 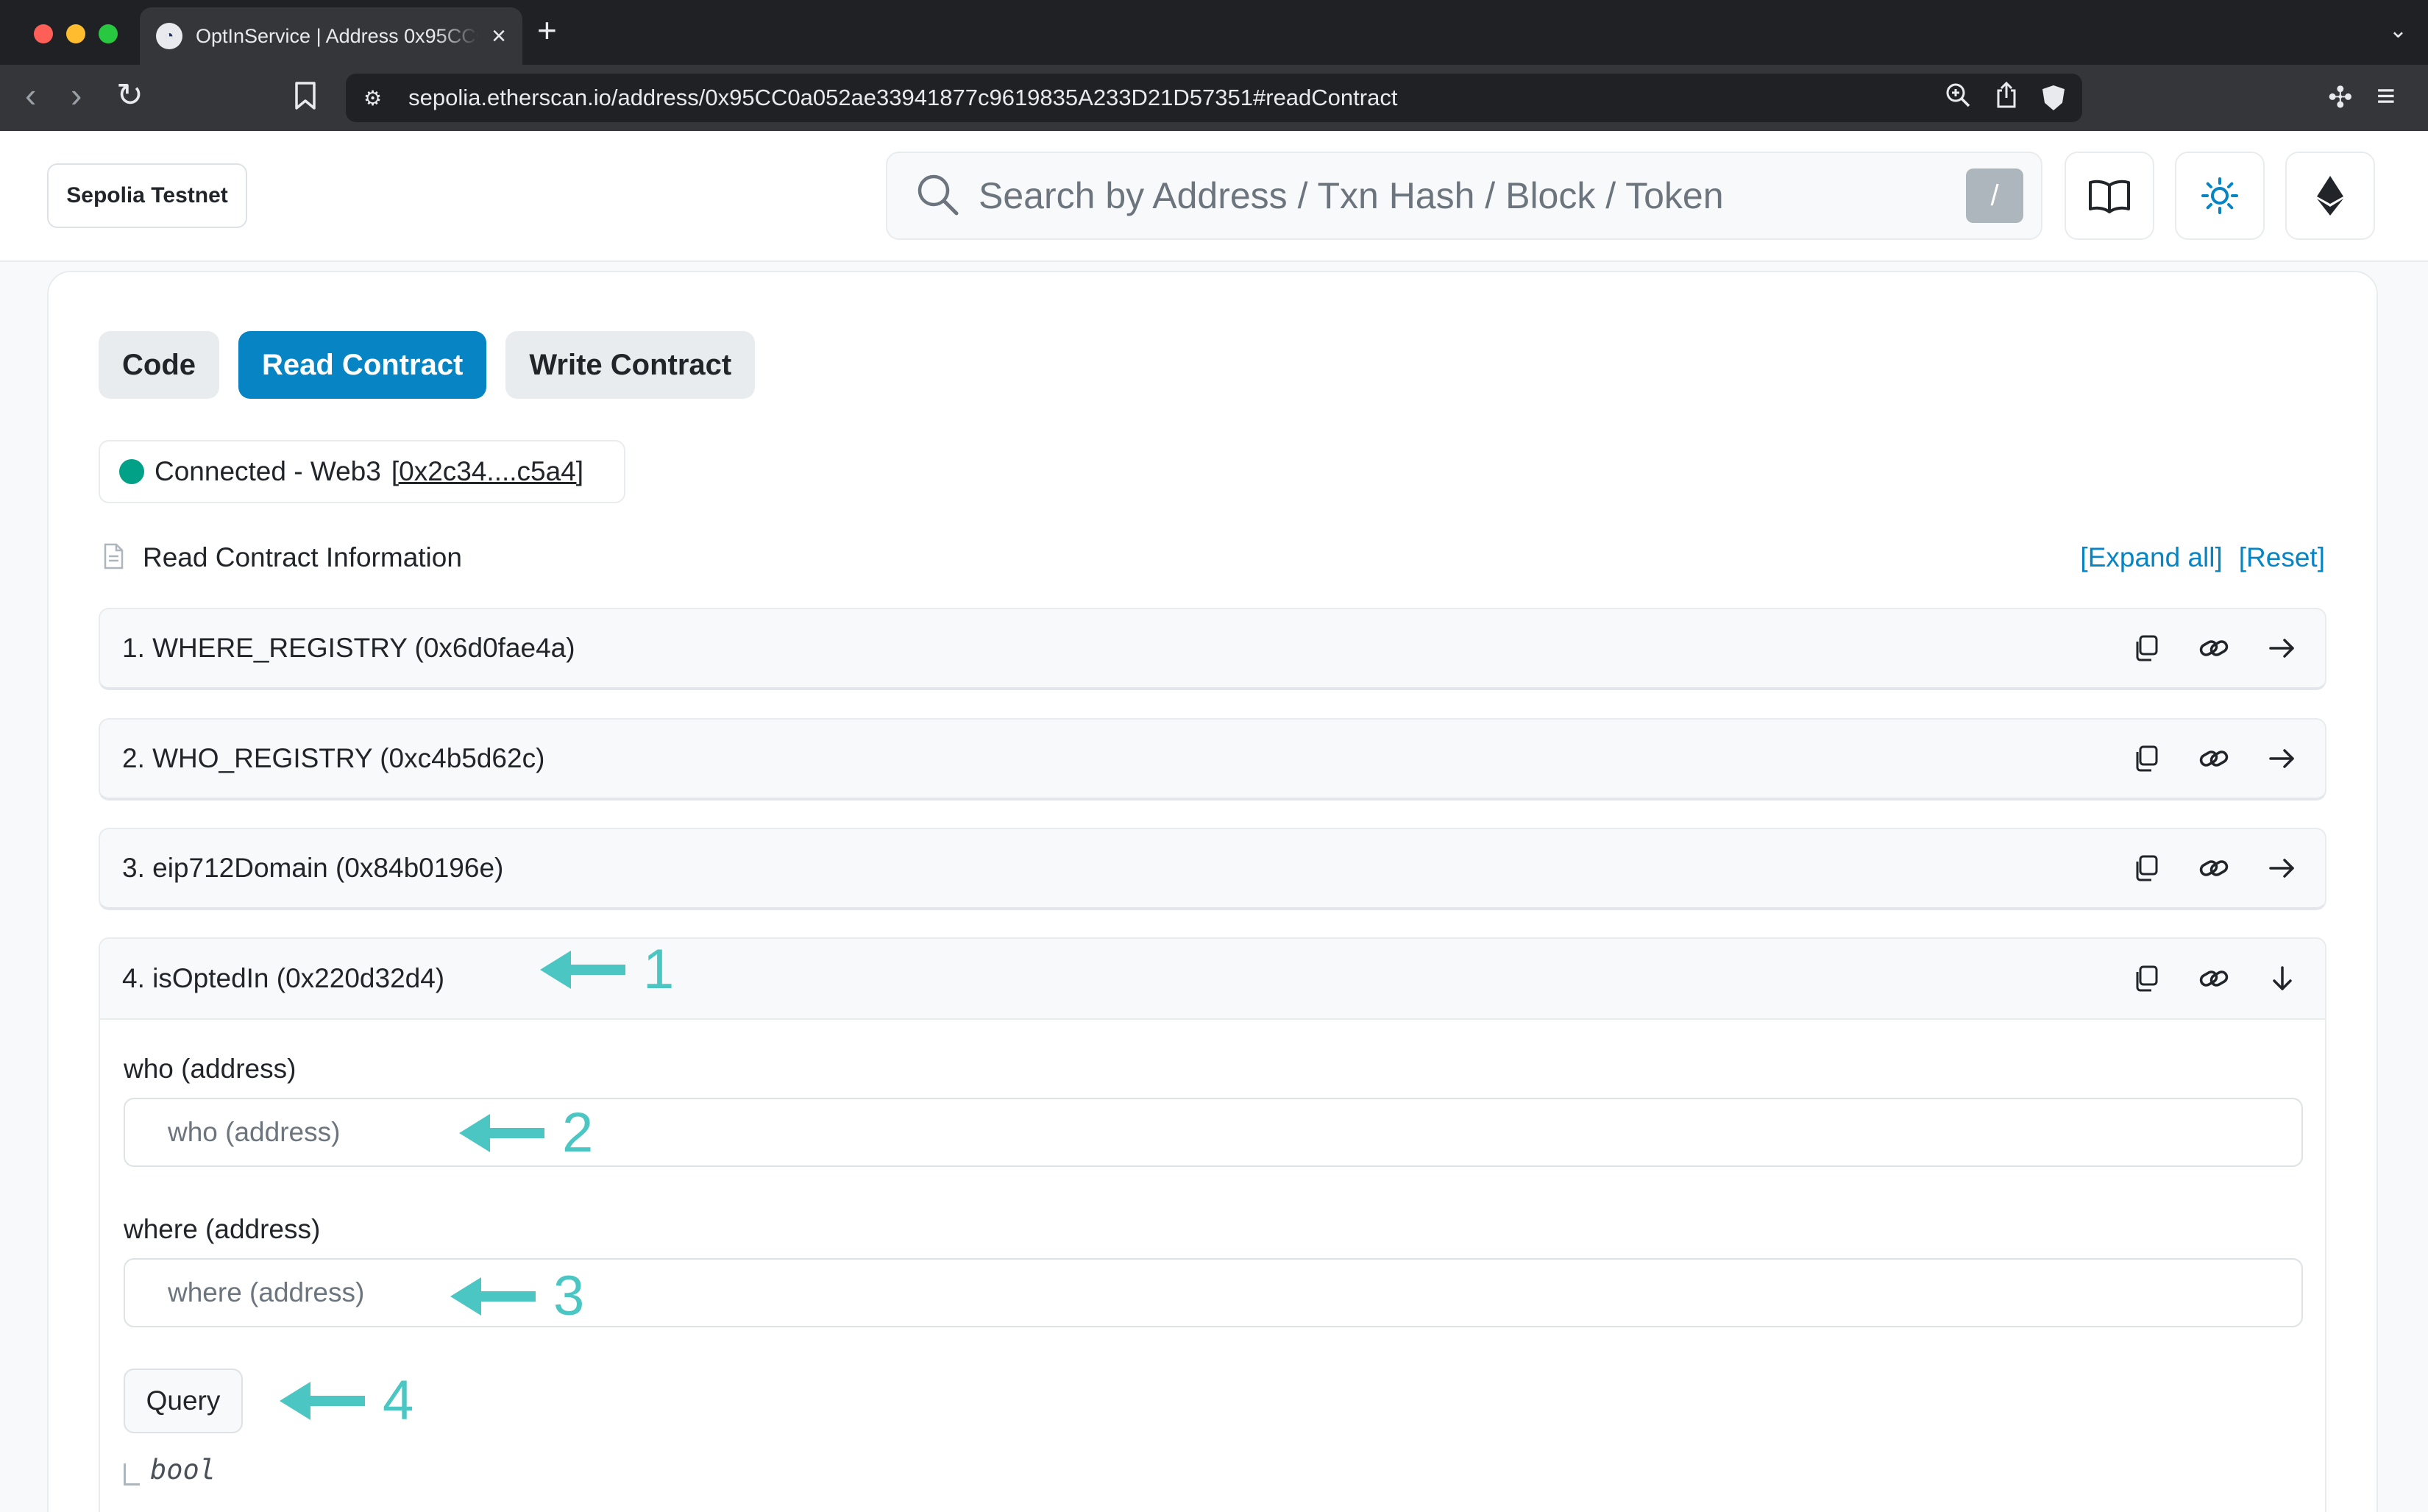 I want to click on annotation-label-1: 1, so click(x=659, y=969).